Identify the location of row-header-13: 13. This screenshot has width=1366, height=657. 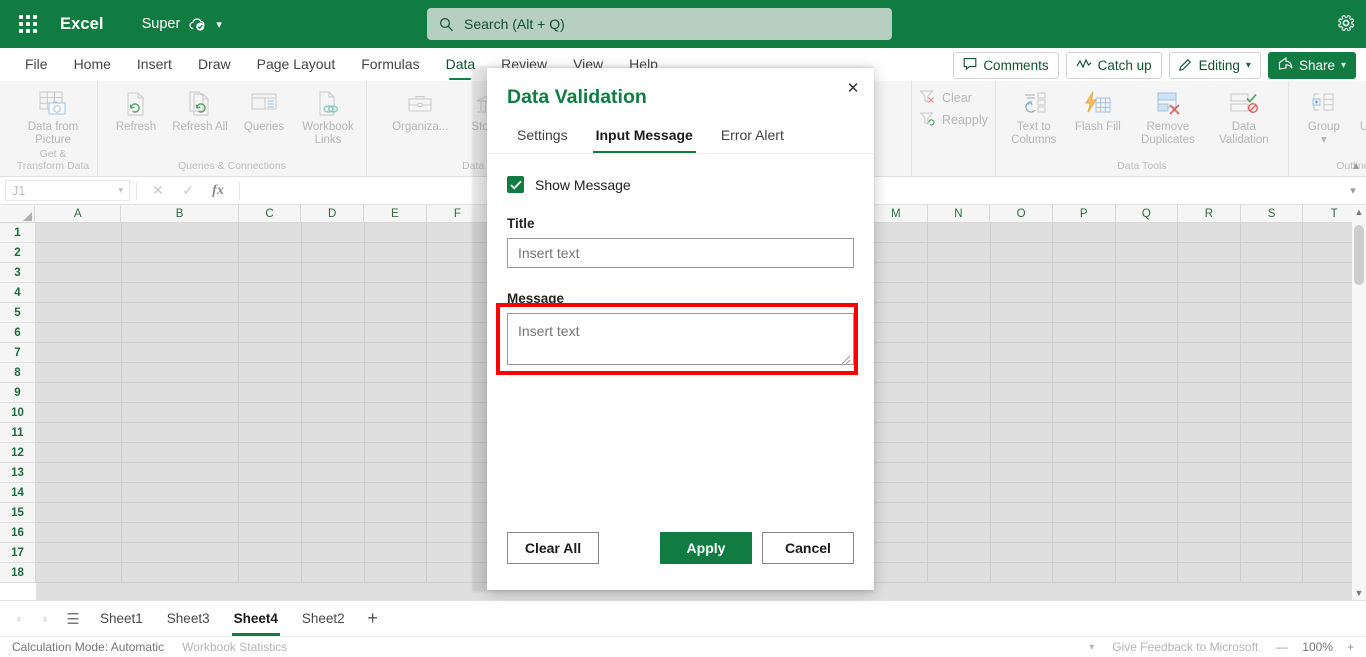
(18, 473).